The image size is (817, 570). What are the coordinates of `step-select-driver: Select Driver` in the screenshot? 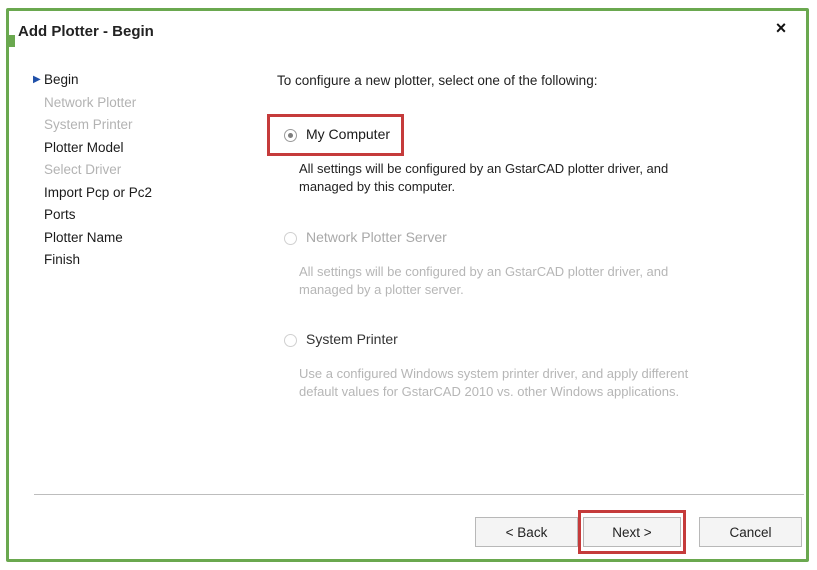 It's located at (91, 170).